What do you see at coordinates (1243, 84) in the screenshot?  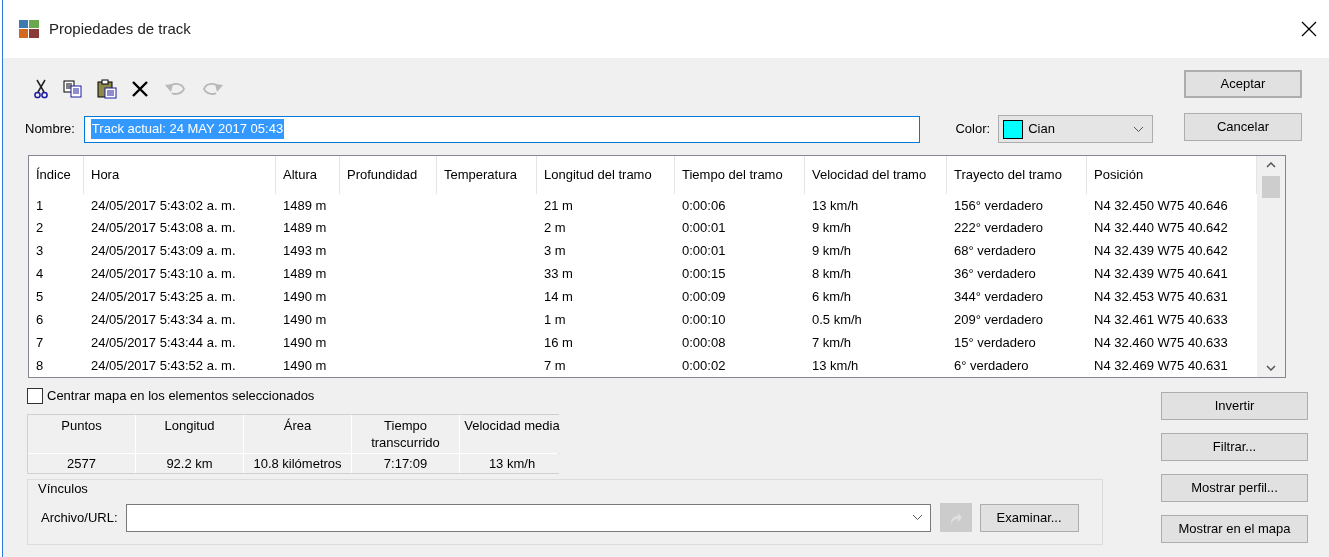 I see `accept-button: Aceptar` at bounding box center [1243, 84].